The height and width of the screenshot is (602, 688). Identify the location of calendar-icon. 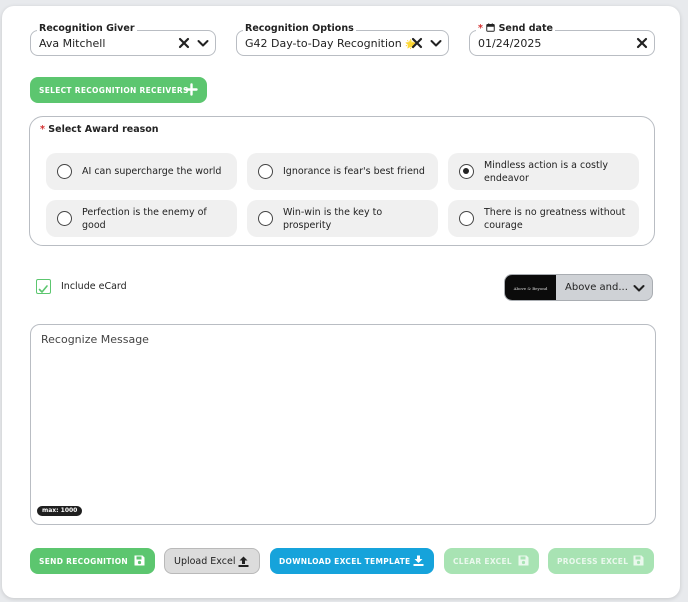
(491, 27).